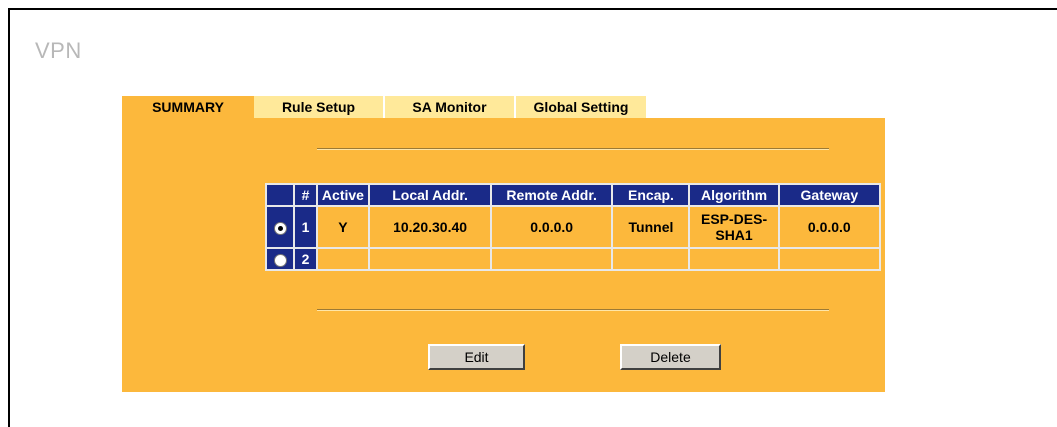 The width and height of the screenshot is (1057, 427). I want to click on row-active: Y, so click(343, 227).